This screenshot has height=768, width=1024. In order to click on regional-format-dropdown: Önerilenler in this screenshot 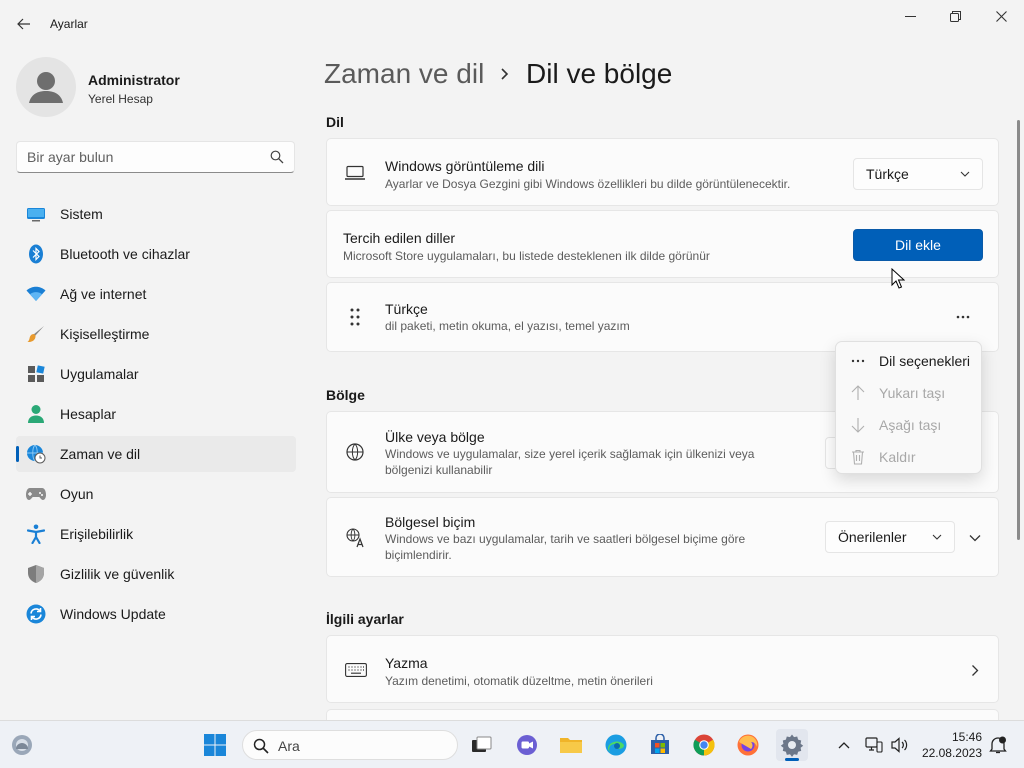, I will do `click(890, 537)`.